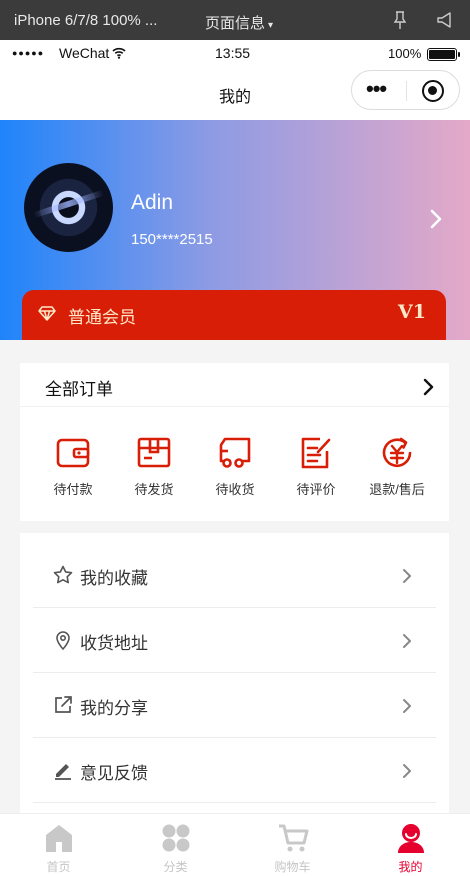 The image size is (470, 876). I want to click on capsule-divider, so click(406, 91).